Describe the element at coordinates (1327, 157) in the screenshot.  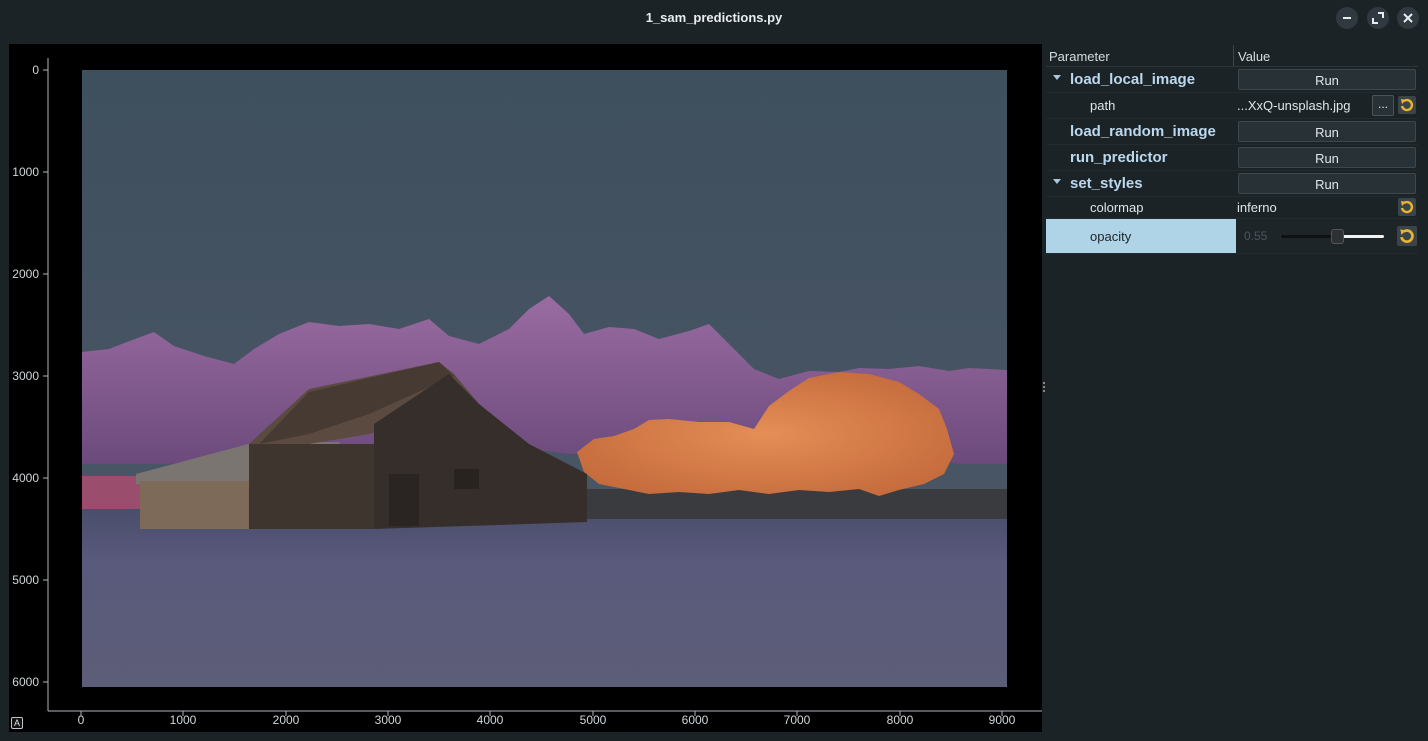
I see `run-button-run-predictor: Run` at that location.